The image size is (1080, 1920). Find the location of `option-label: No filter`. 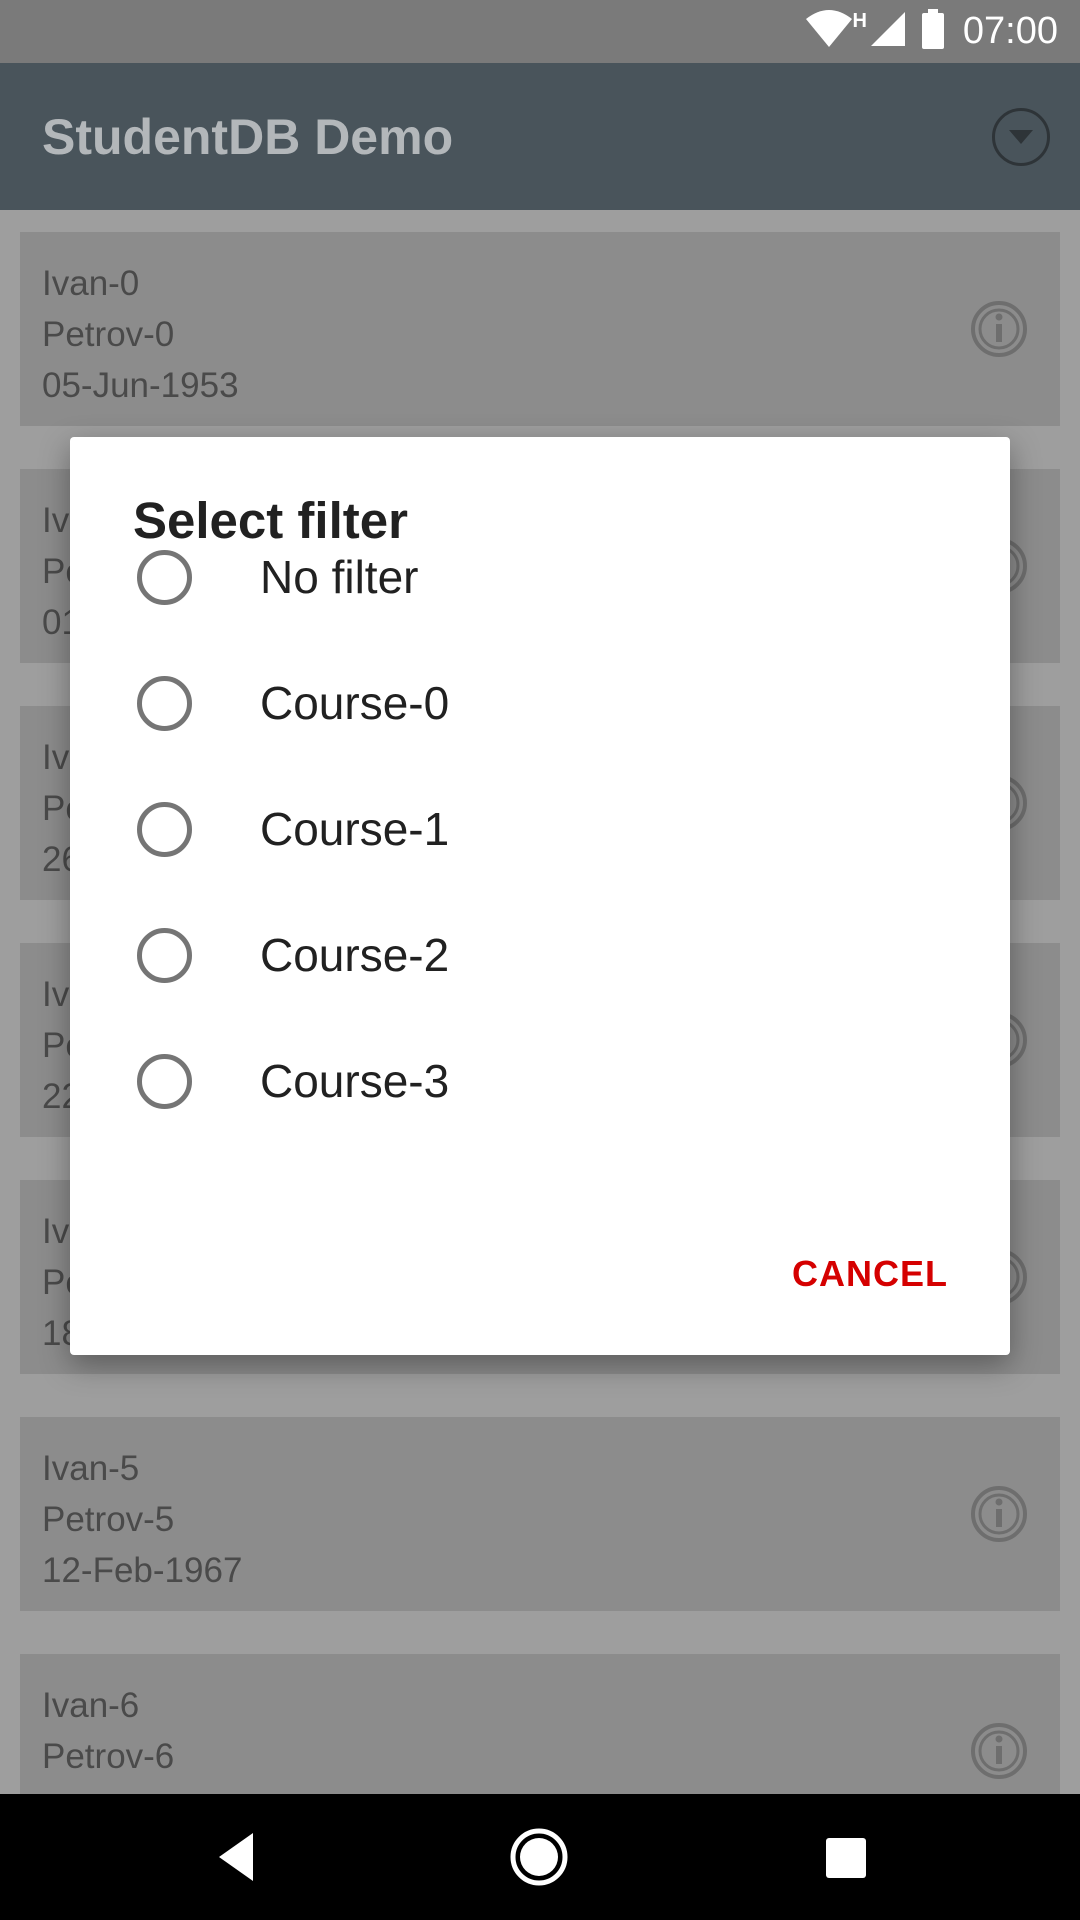

option-label: No filter is located at coordinates (339, 577).